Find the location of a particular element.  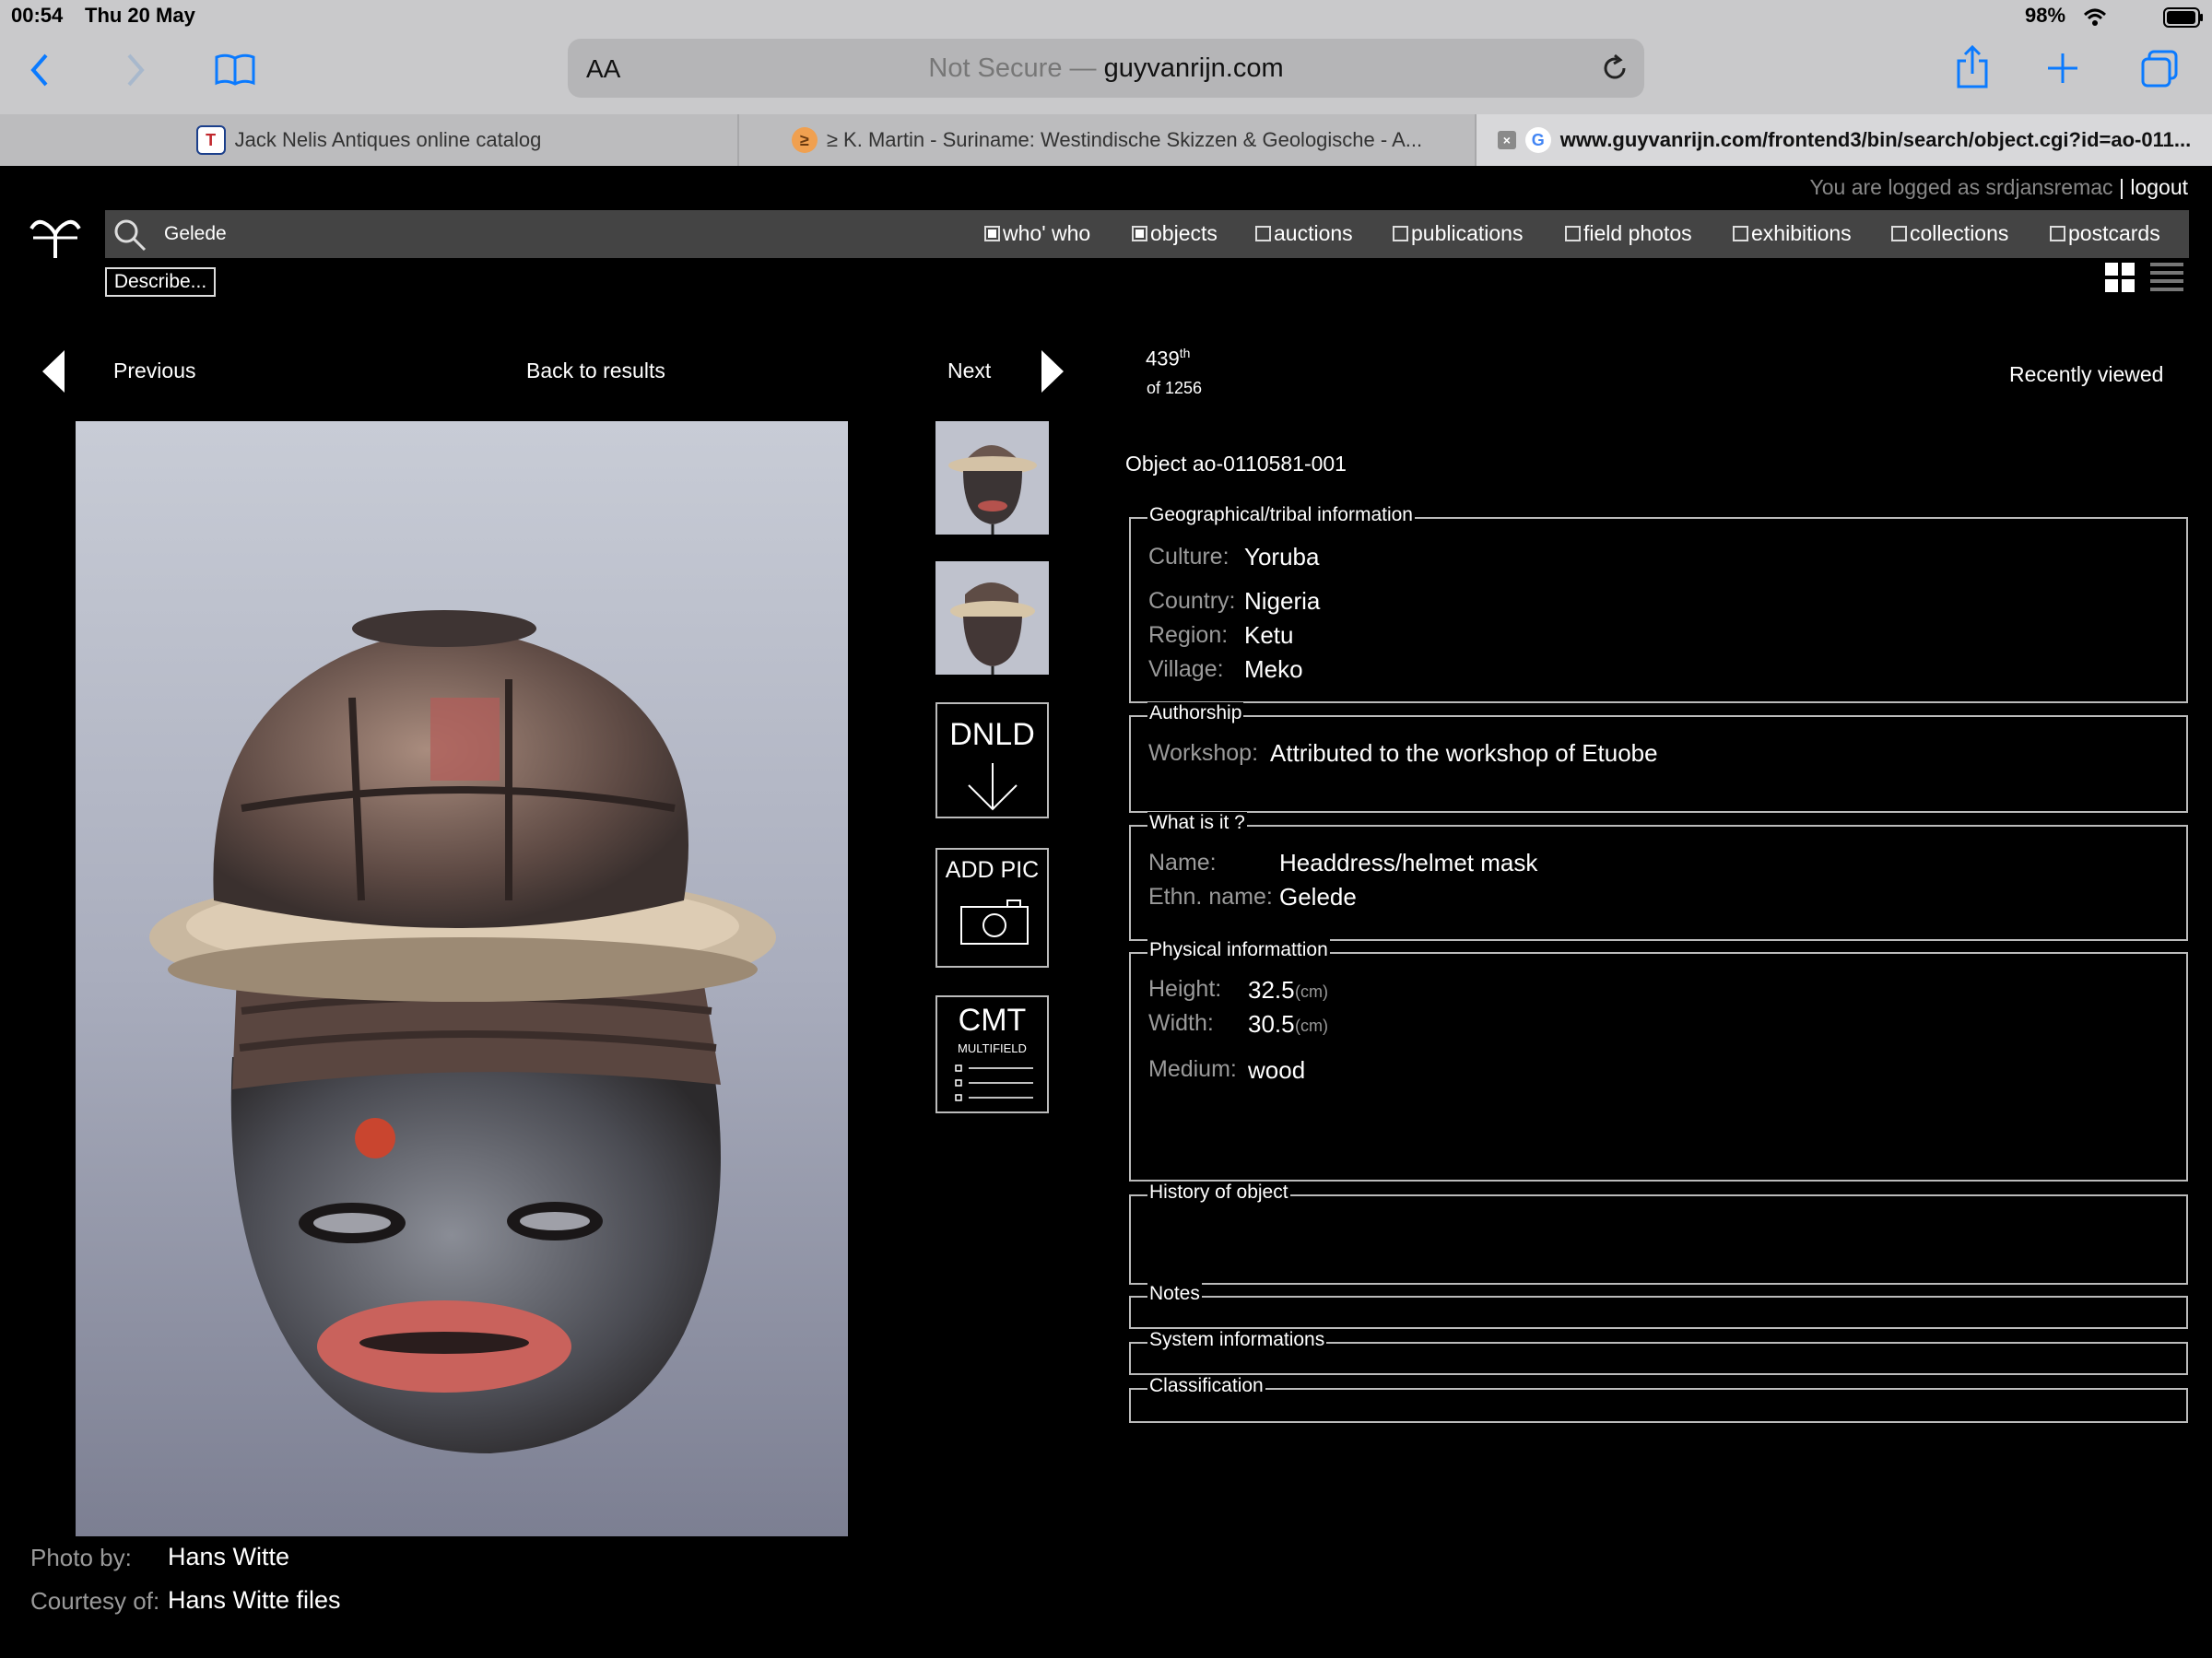

forward-icon is located at coordinates (135, 70).